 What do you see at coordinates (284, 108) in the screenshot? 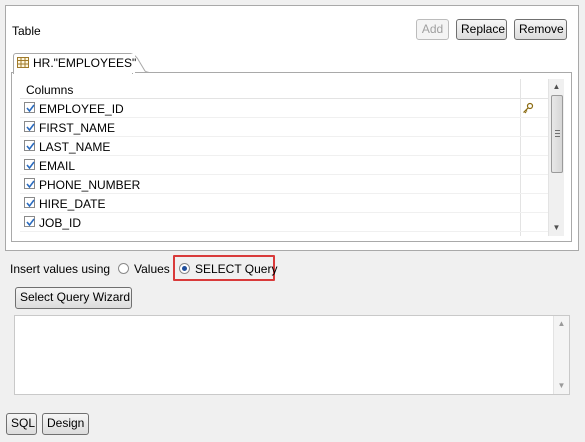
I see `column-row: EMPLOYEE_ID` at bounding box center [284, 108].